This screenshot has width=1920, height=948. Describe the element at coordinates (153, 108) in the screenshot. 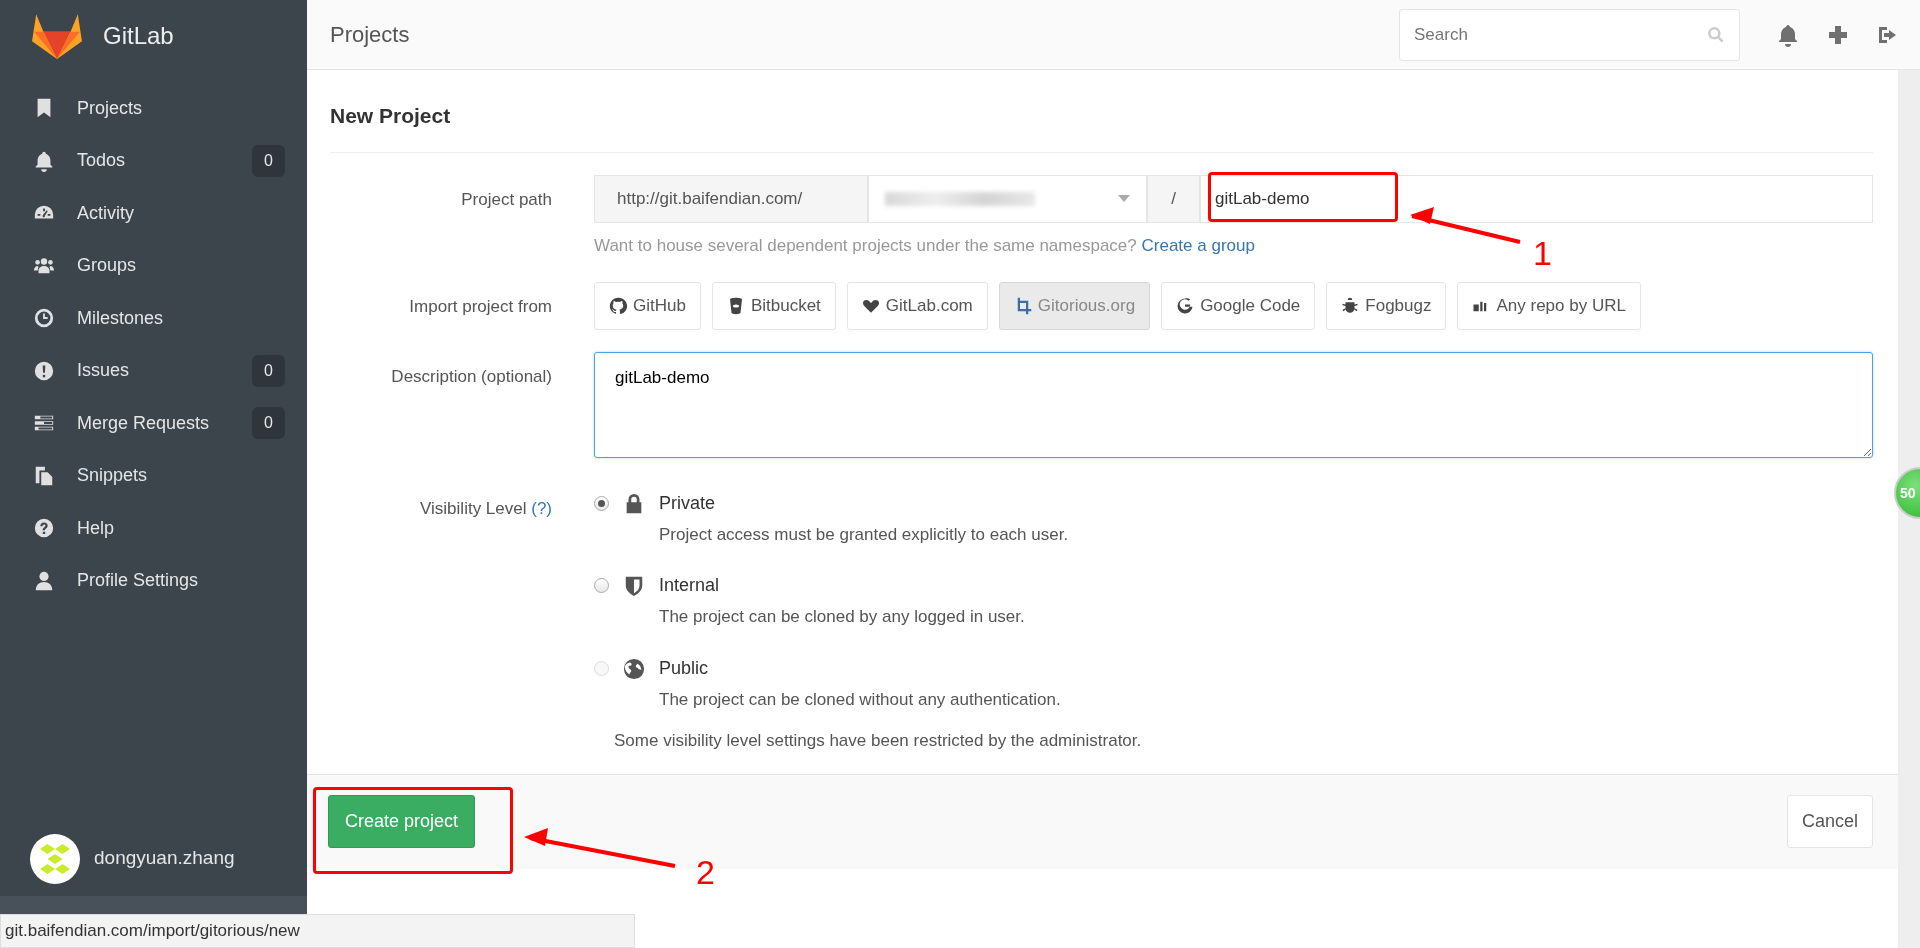

I see `sidebar-item: Projects` at that location.